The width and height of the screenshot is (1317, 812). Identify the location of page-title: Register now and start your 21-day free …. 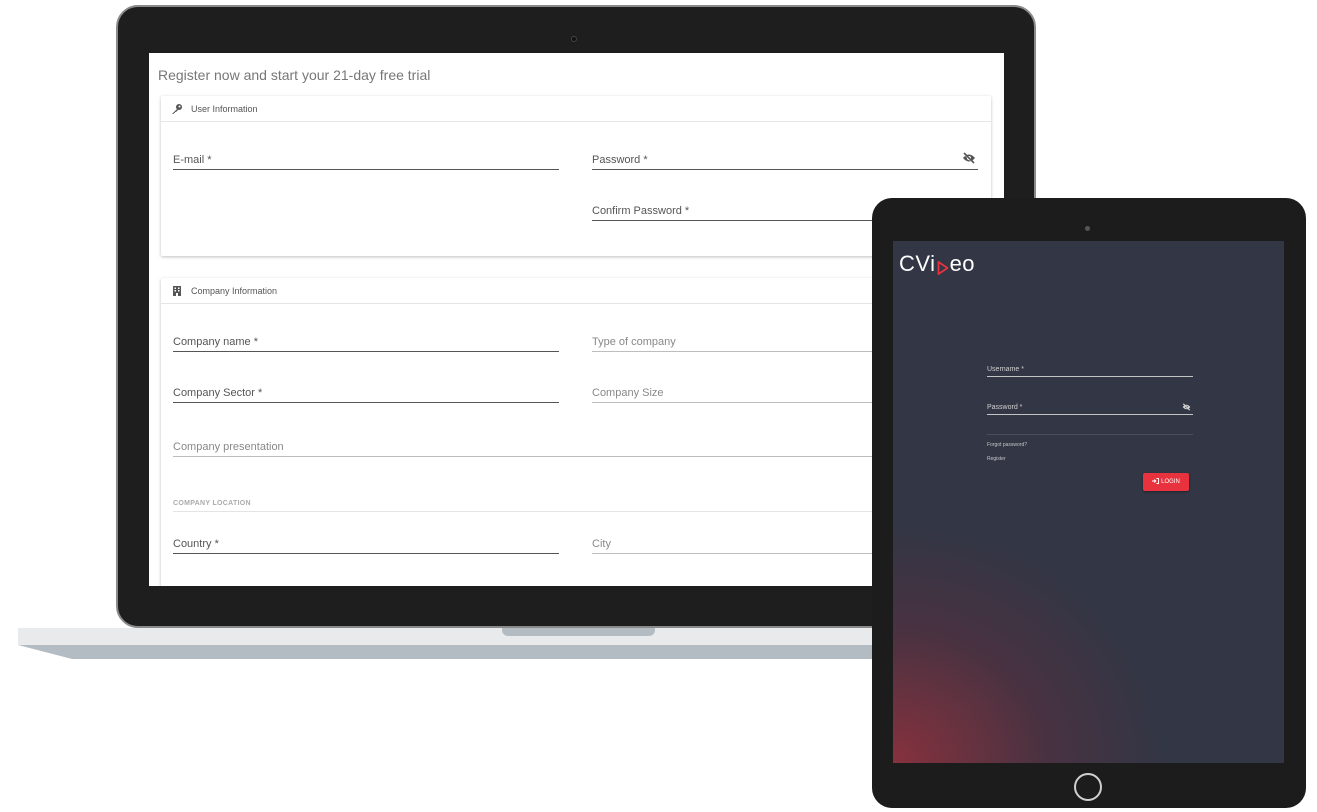
(294, 75).